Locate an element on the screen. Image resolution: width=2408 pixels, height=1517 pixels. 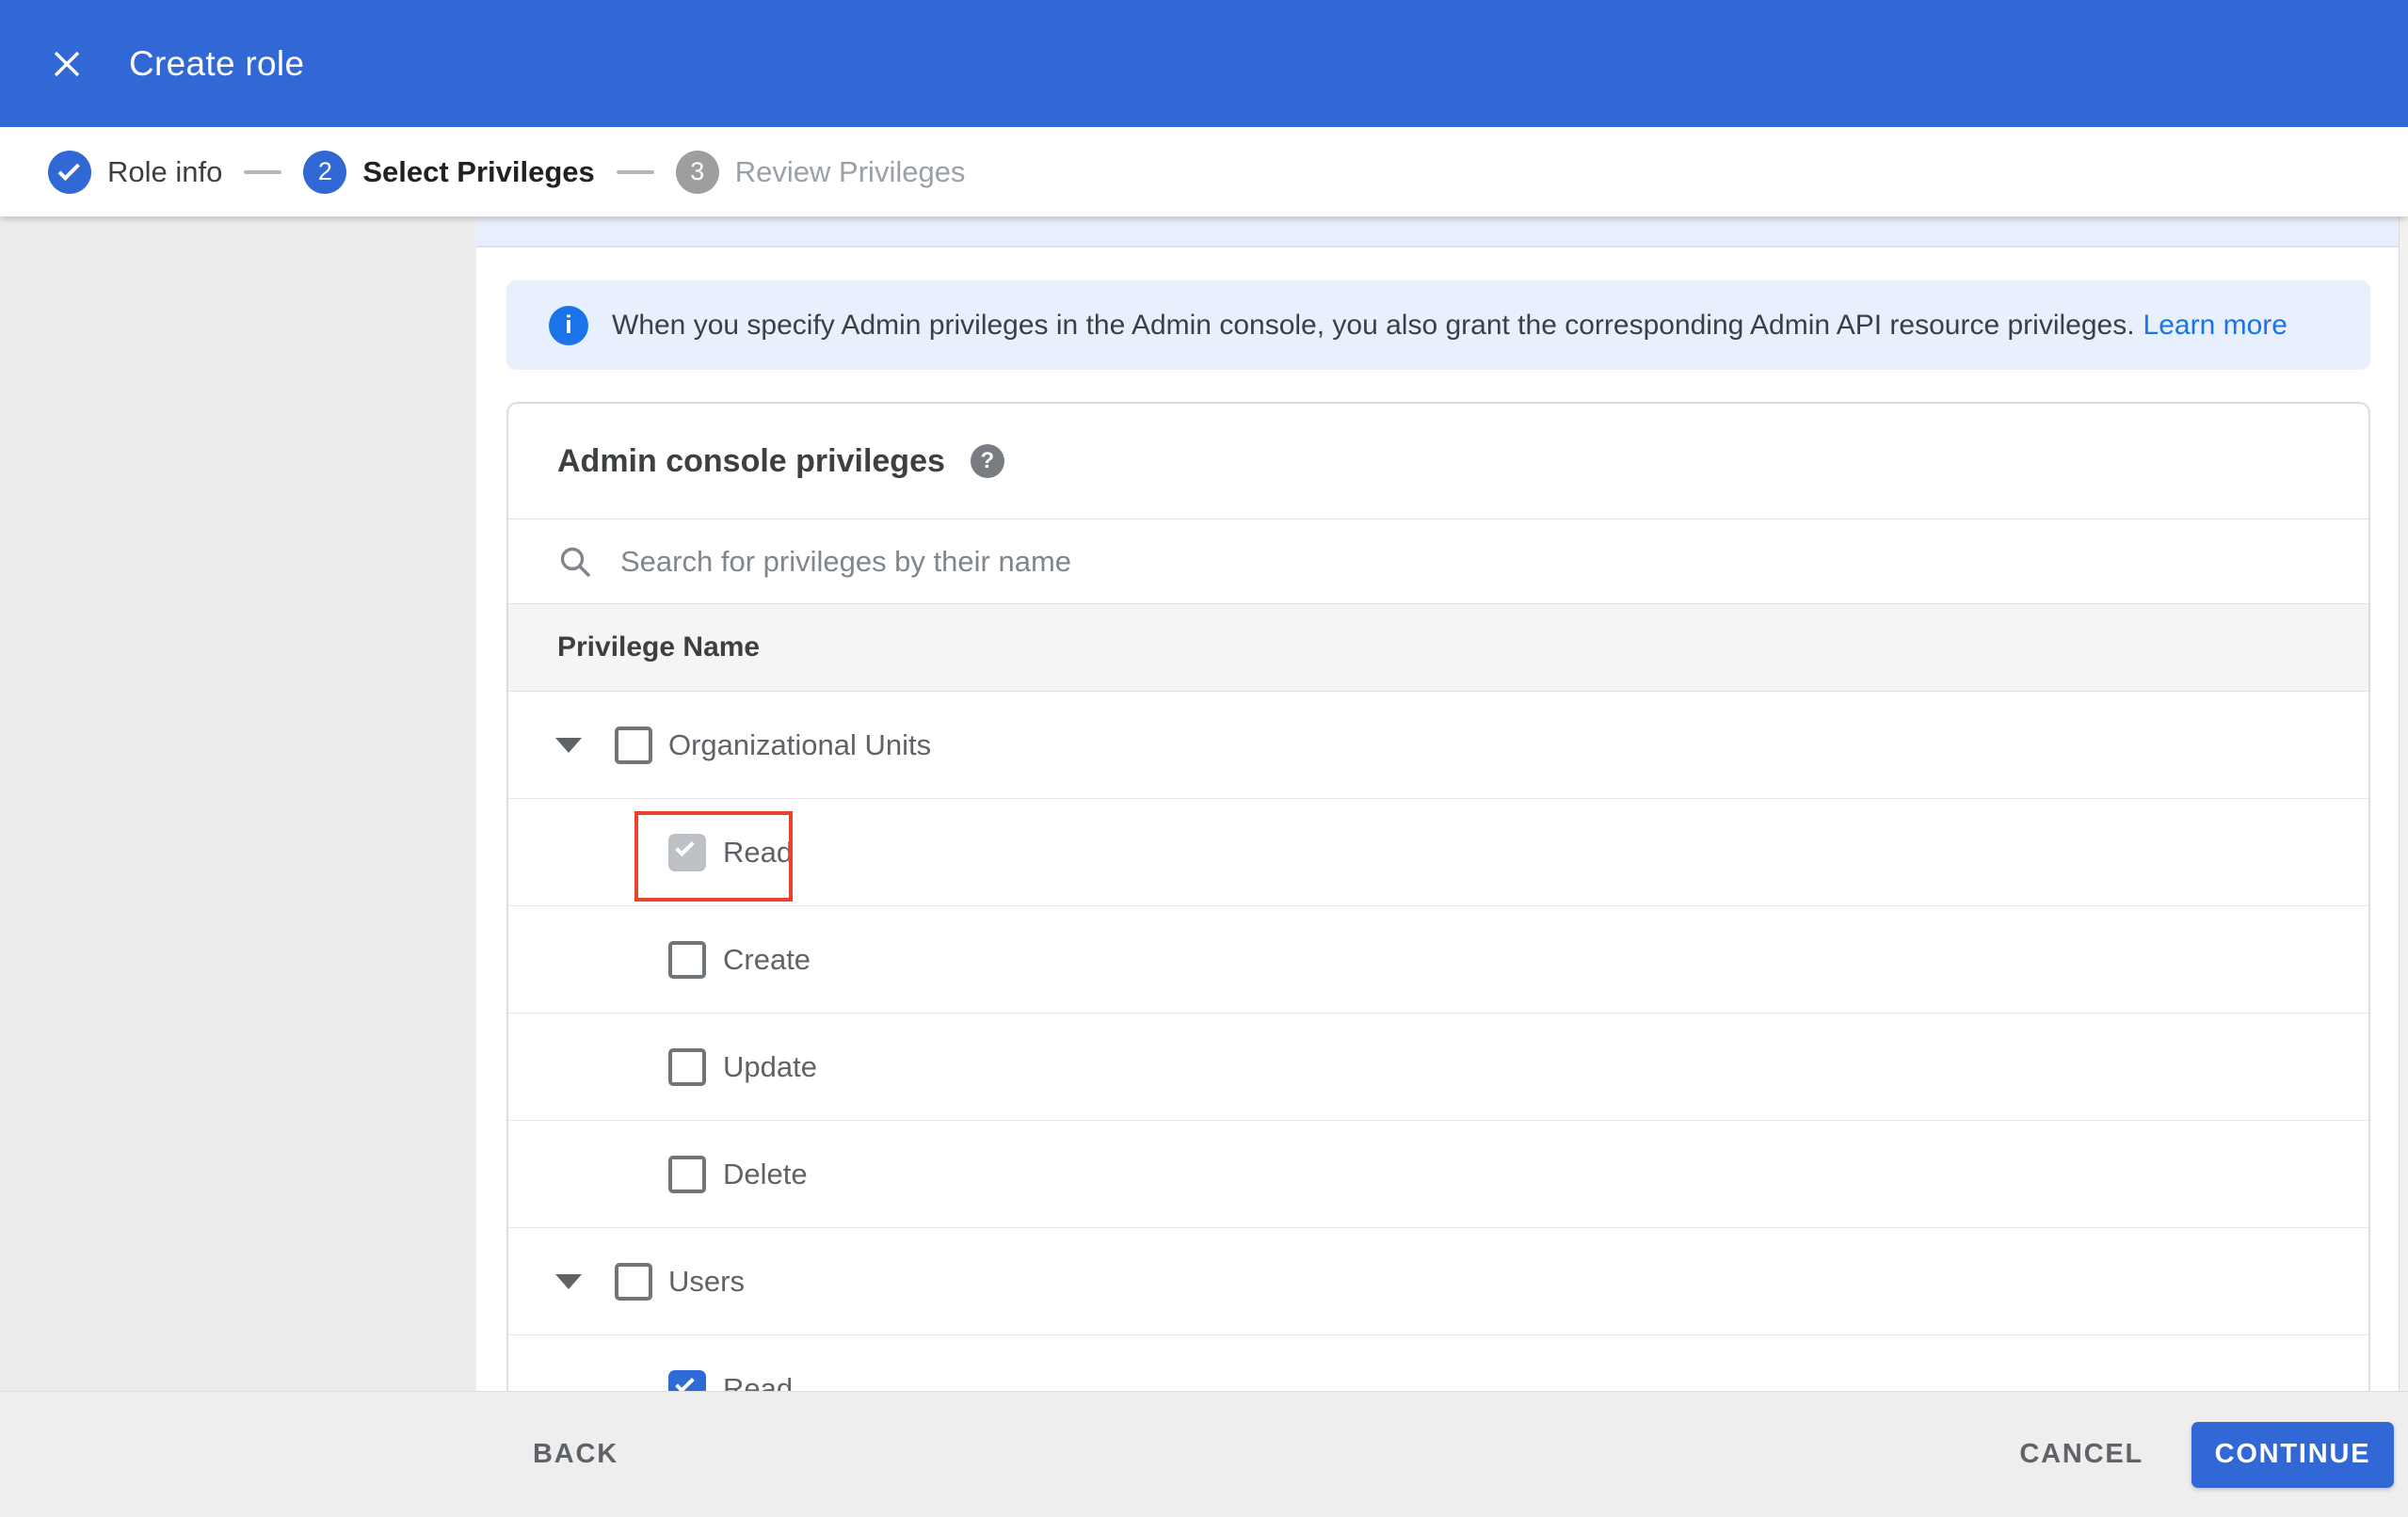
cancel-button: CANCEL is located at coordinates (2081, 1454).